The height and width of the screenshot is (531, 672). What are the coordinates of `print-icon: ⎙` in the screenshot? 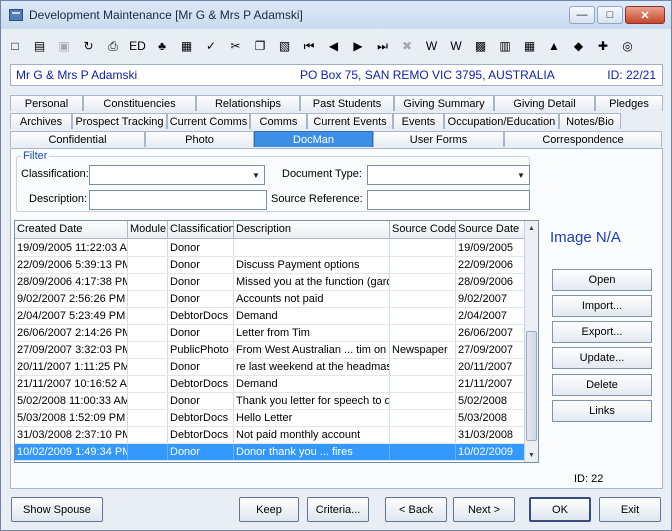 It's located at (113, 46).